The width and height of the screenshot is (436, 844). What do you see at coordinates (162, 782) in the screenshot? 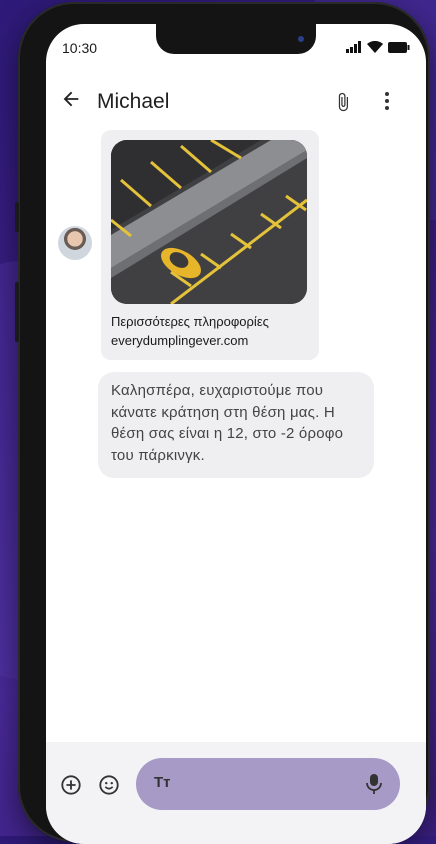
I see `text-format-button: Tт` at bounding box center [162, 782].